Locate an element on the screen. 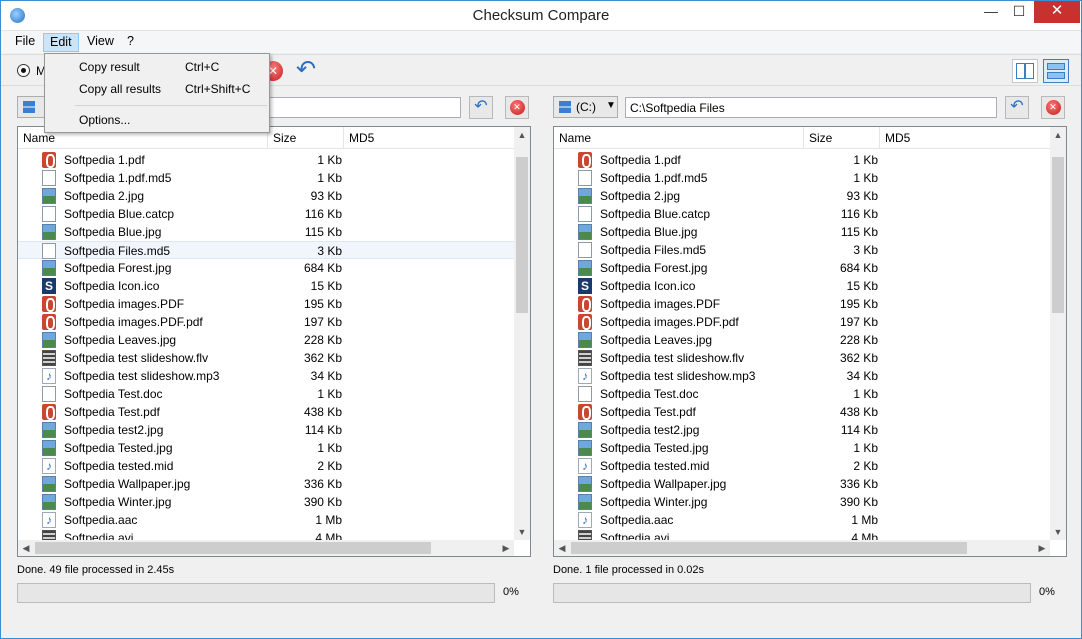 Image resolution: width=1082 pixels, height=639 pixels. left-progress-bar is located at coordinates (256, 593).